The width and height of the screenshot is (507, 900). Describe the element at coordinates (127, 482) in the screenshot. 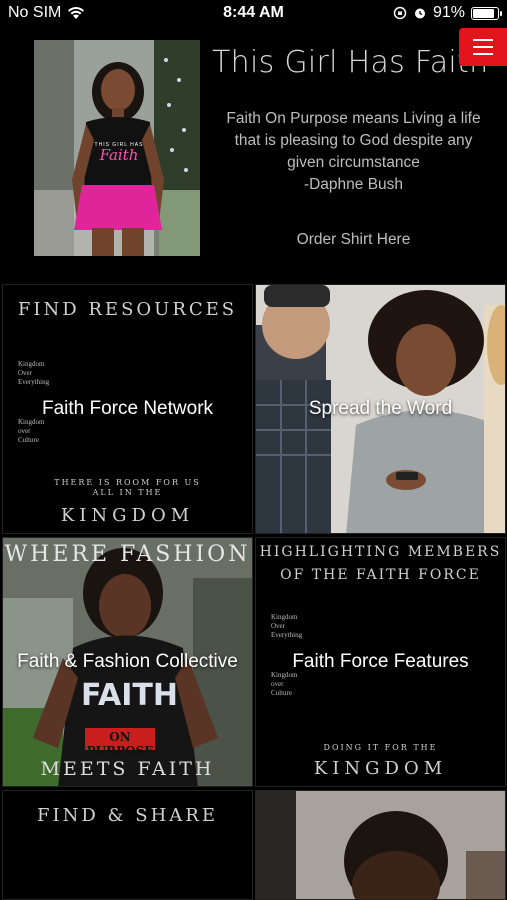

I see `tile-footer-small: THERE IS ROOM FOR US` at that location.